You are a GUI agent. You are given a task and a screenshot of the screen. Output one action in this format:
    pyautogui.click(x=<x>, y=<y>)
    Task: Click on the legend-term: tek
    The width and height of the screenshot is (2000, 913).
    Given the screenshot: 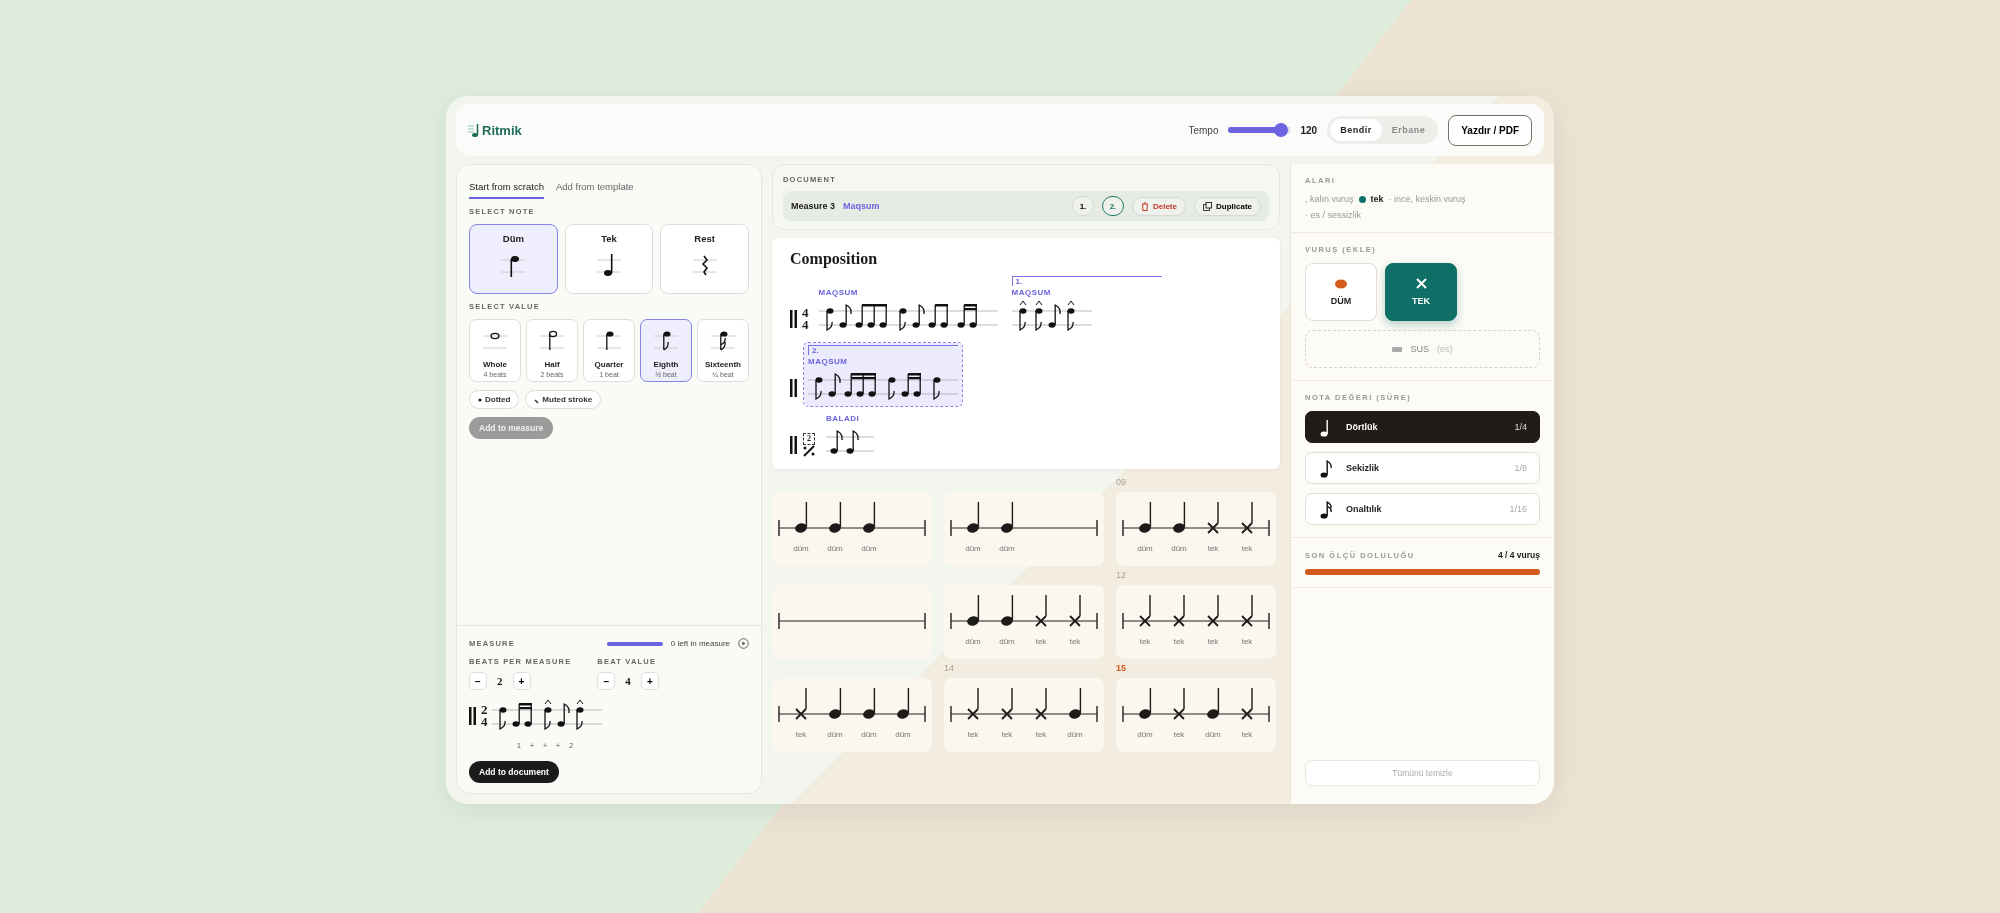 What is the action you would take?
    pyautogui.click(x=1377, y=199)
    